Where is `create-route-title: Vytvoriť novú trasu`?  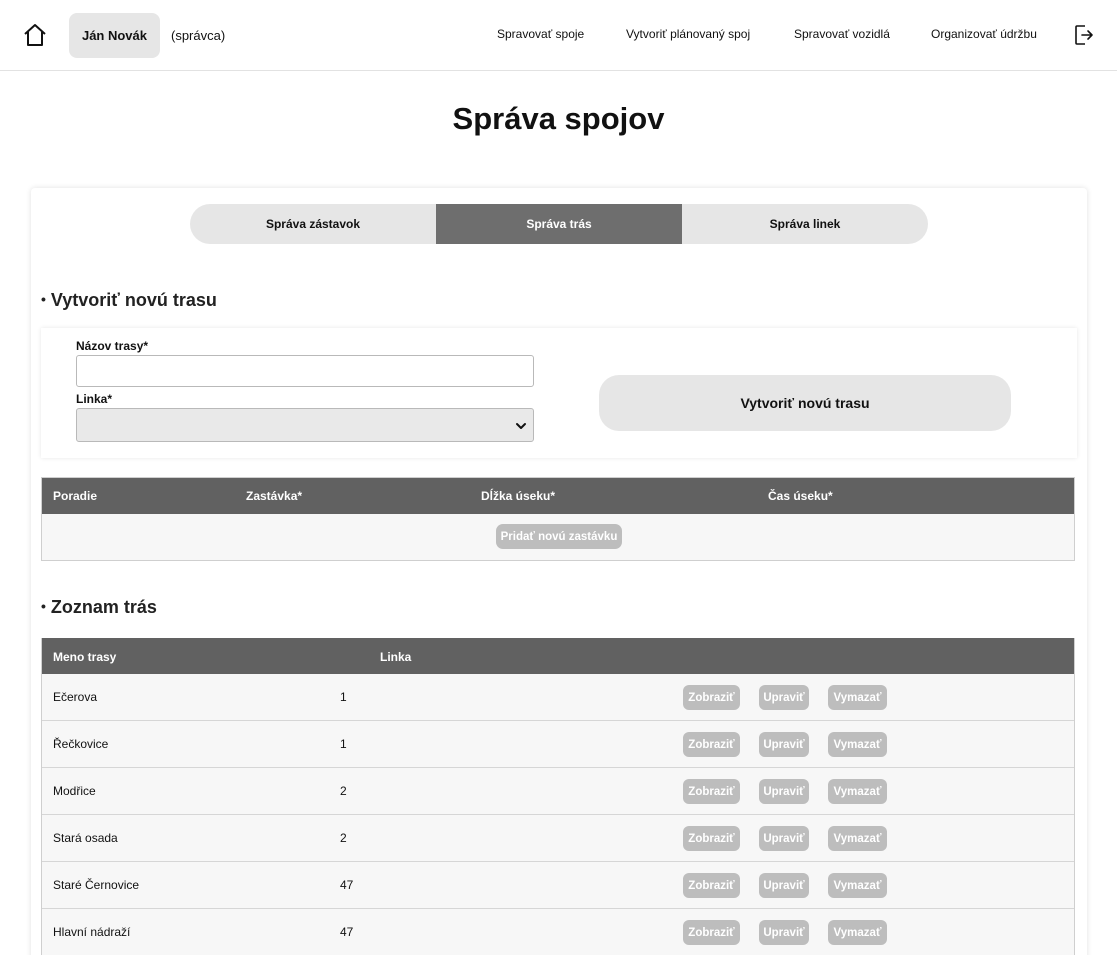 create-route-title: Vytvoriť novú trasu is located at coordinates (133, 300).